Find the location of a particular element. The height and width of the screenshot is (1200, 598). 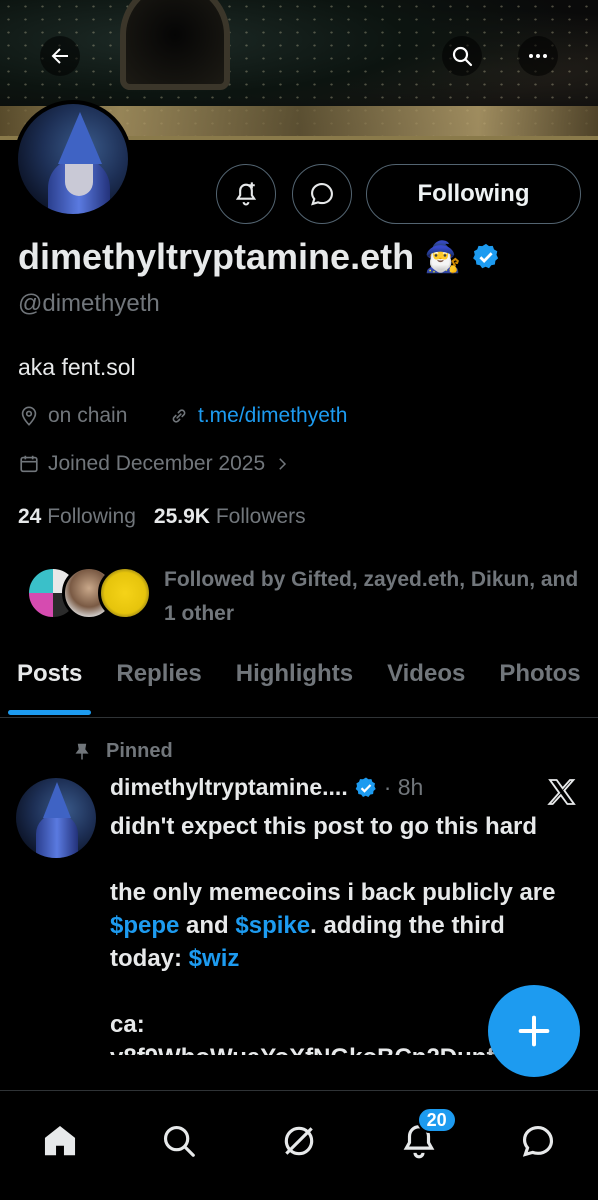

more-dots-icon is located at coordinates (538, 56).